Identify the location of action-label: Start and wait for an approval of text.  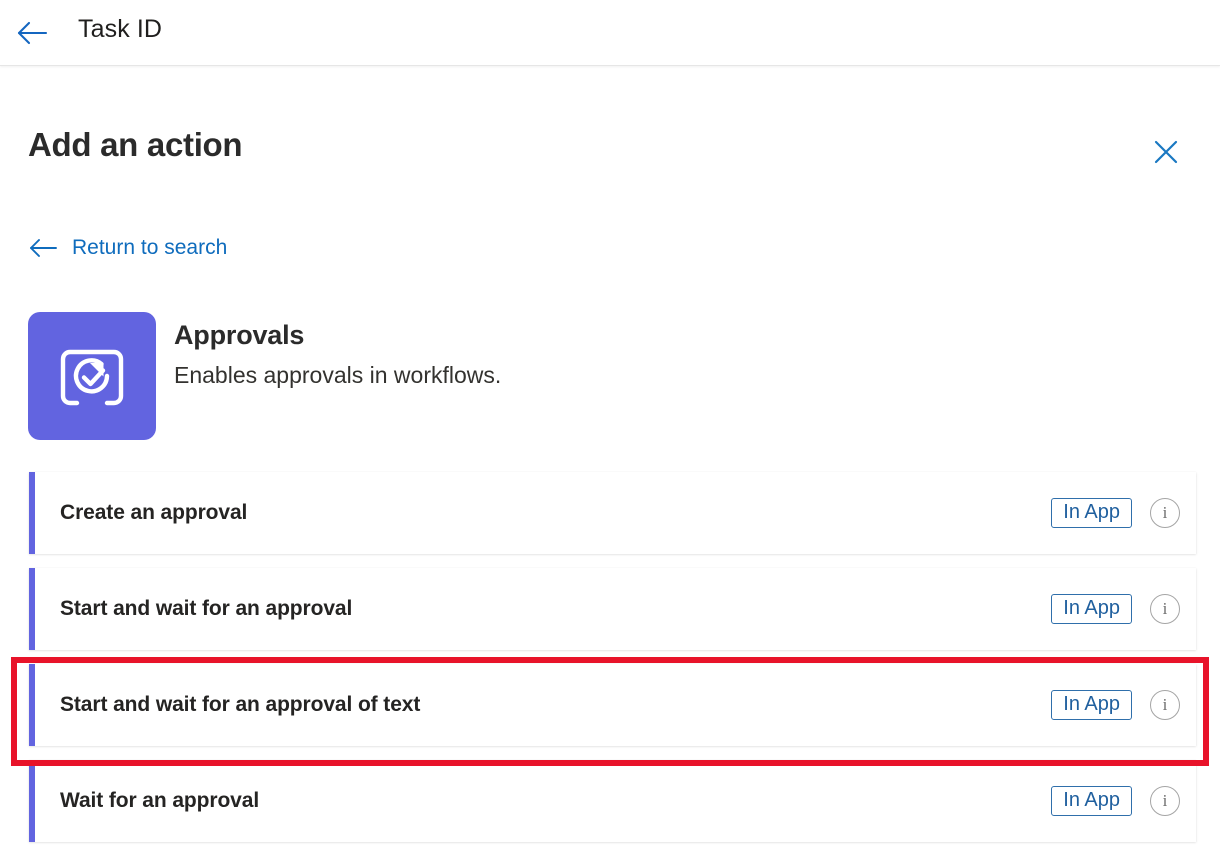
(240, 704).